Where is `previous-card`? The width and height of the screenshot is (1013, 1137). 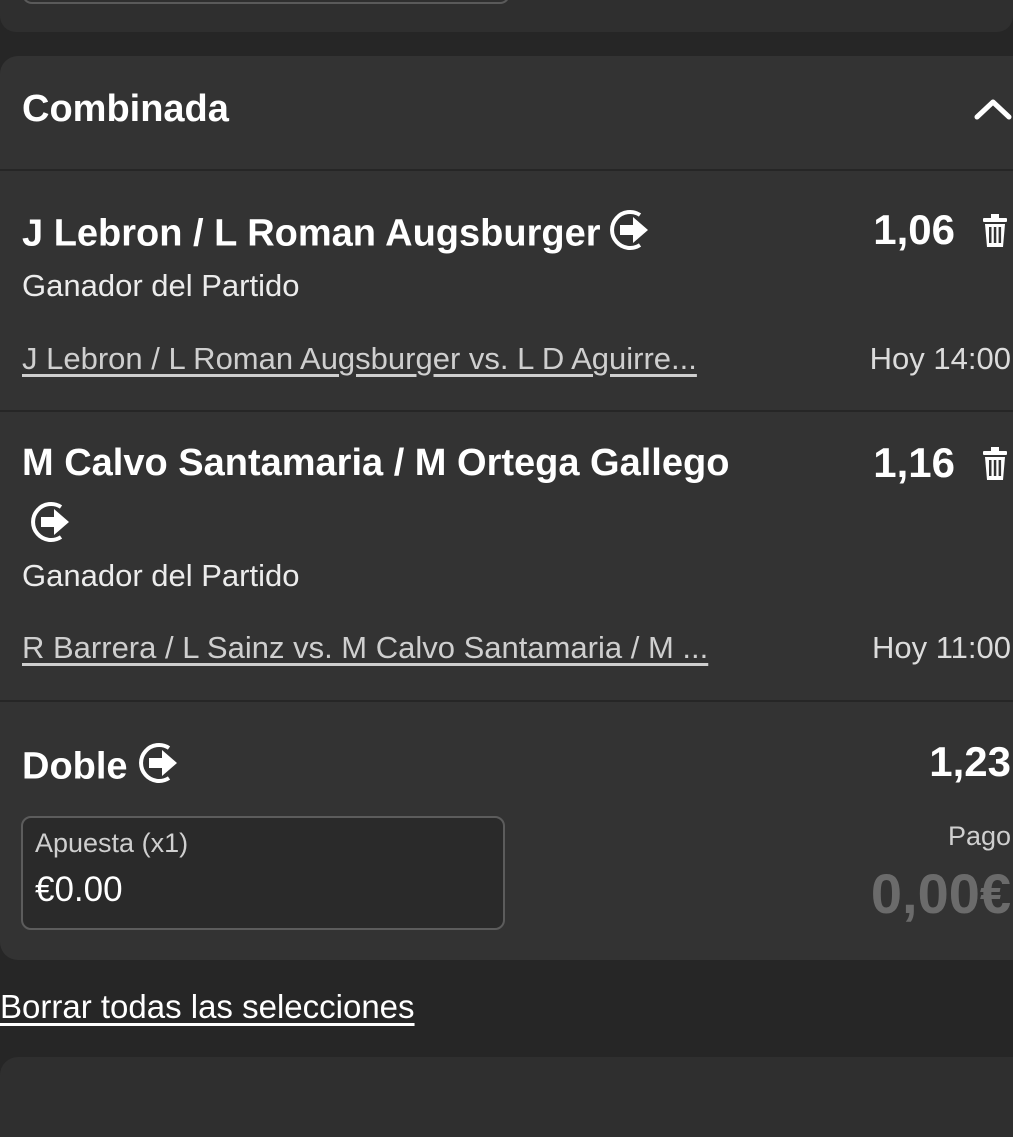
previous-card is located at coordinates (506, 16).